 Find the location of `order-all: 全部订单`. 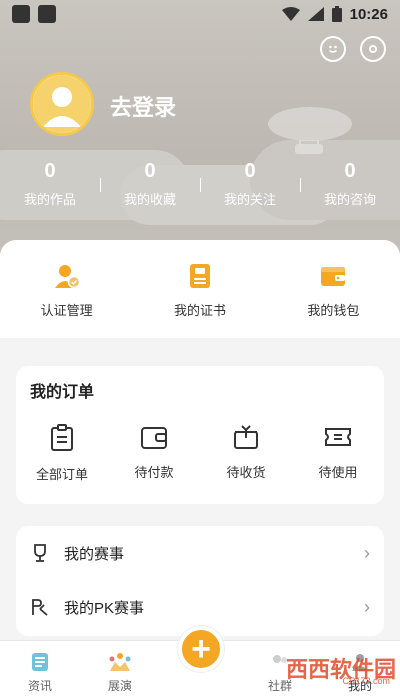

order-all: 全部订单 is located at coordinates (62, 453).